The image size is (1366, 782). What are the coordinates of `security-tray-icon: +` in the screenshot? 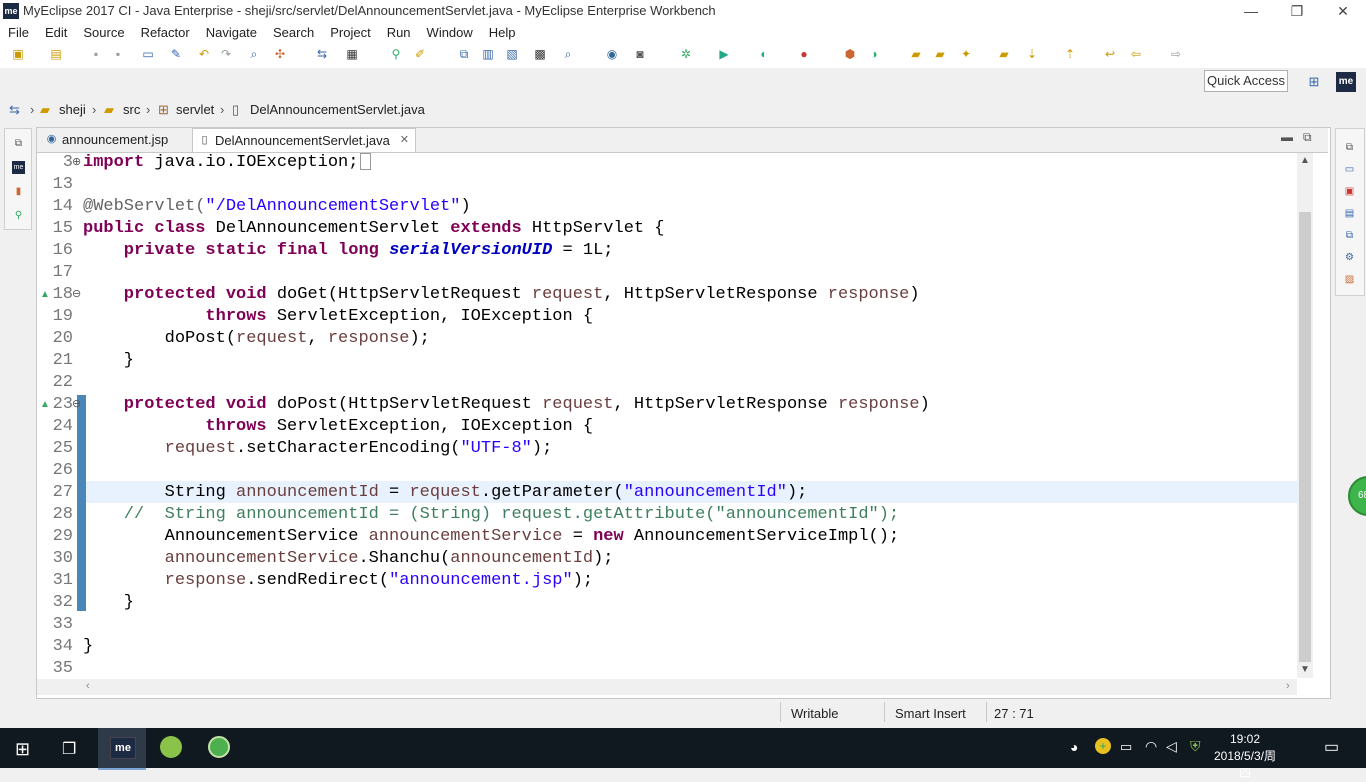 It's located at (1103, 746).